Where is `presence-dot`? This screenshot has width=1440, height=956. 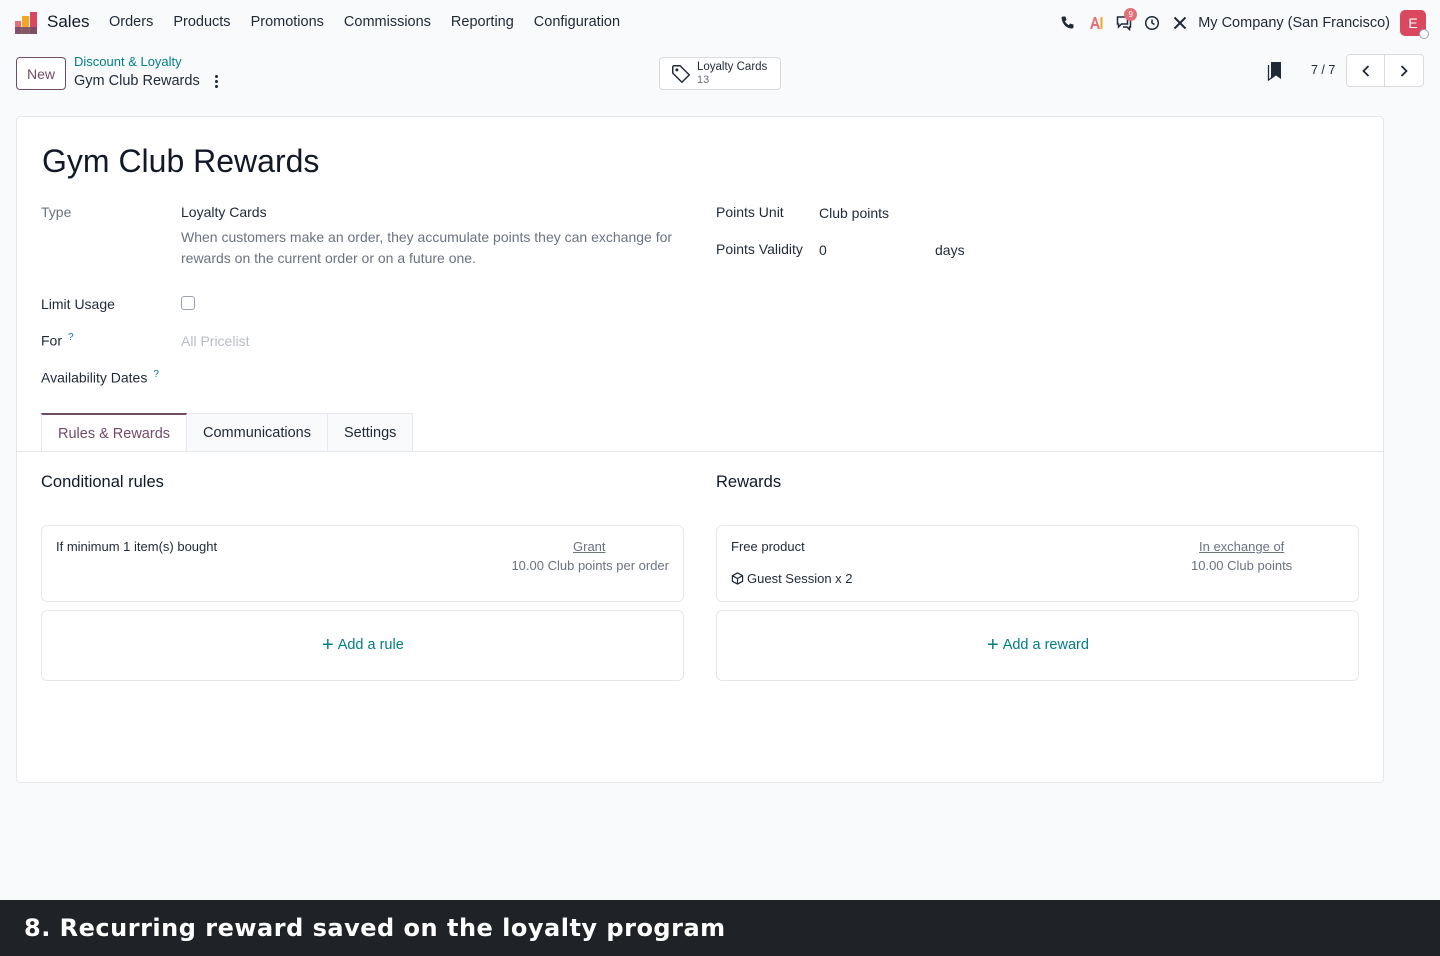 presence-dot is located at coordinates (1424, 34).